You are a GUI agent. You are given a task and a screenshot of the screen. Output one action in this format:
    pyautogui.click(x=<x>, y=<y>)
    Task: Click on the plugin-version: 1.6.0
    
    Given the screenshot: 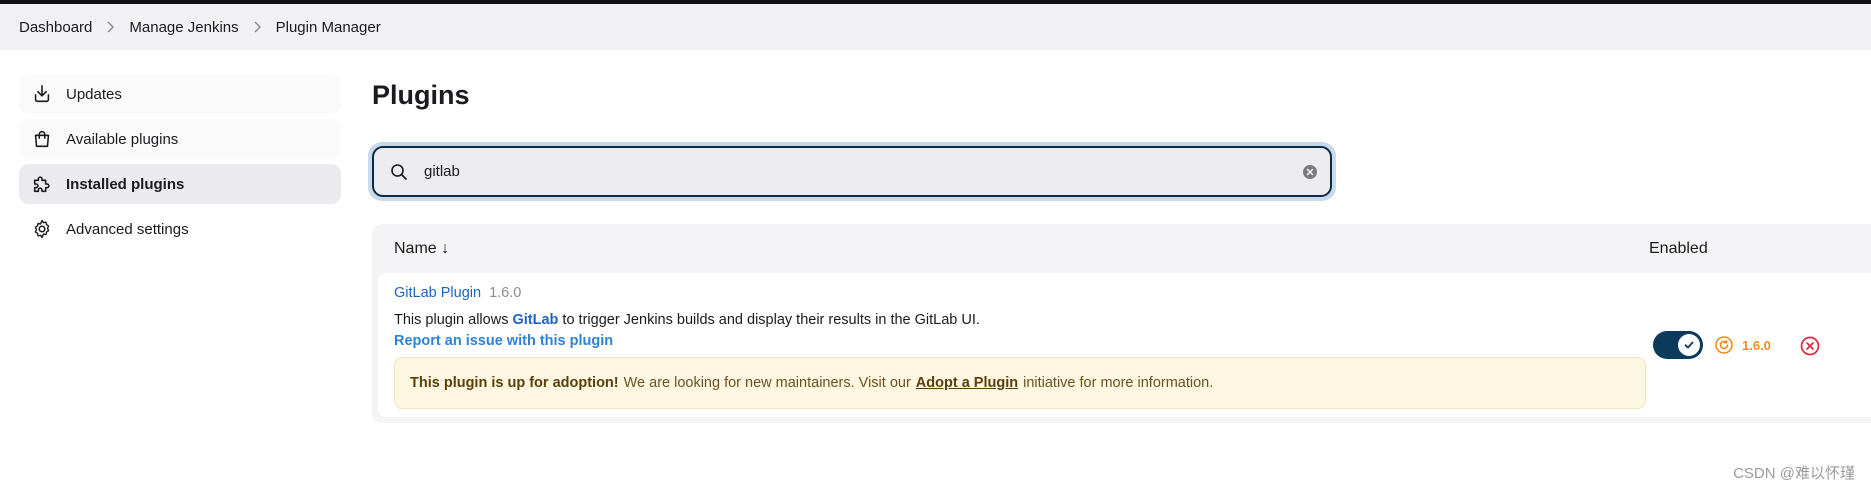 What is the action you would take?
    pyautogui.click(x=505, y=293)
    